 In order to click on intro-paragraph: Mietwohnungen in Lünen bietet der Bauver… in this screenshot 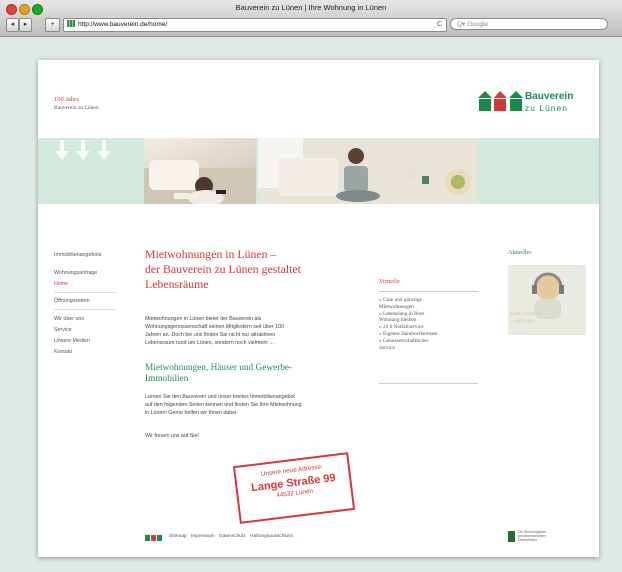, I will do `click(252, 331)`.